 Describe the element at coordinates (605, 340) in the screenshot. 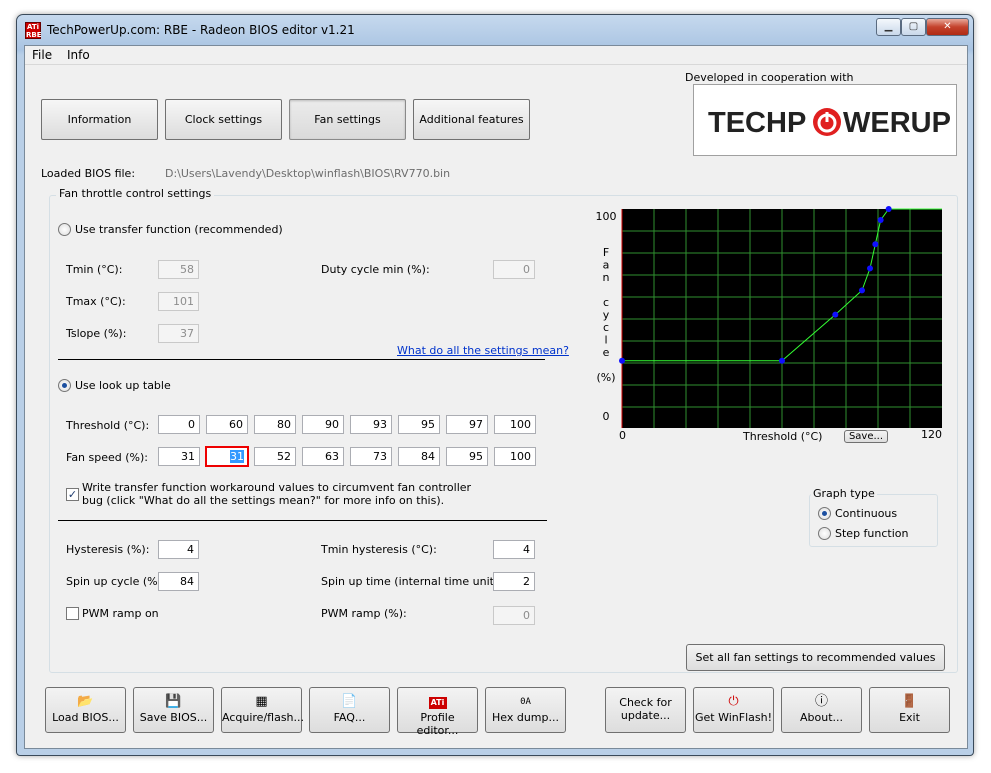

I see `y-axis-label-char: l` at that location.